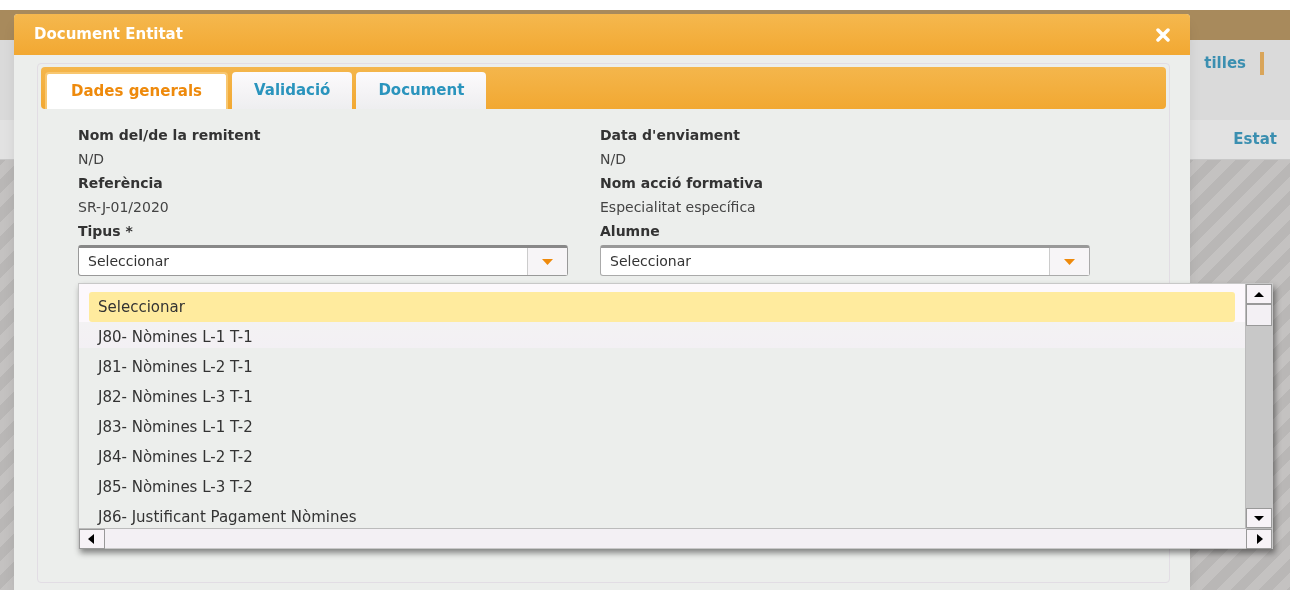 The width and height of the screenshot is (1290, 590). I want to click on field-label: Nom del/de la remitent, so click(170, 135).